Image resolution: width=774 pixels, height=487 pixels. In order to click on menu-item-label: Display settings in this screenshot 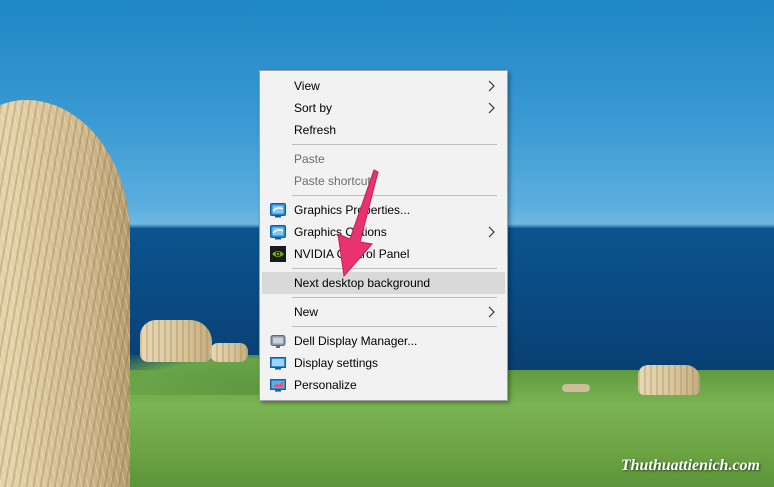, I will do `click(336, 363)`.